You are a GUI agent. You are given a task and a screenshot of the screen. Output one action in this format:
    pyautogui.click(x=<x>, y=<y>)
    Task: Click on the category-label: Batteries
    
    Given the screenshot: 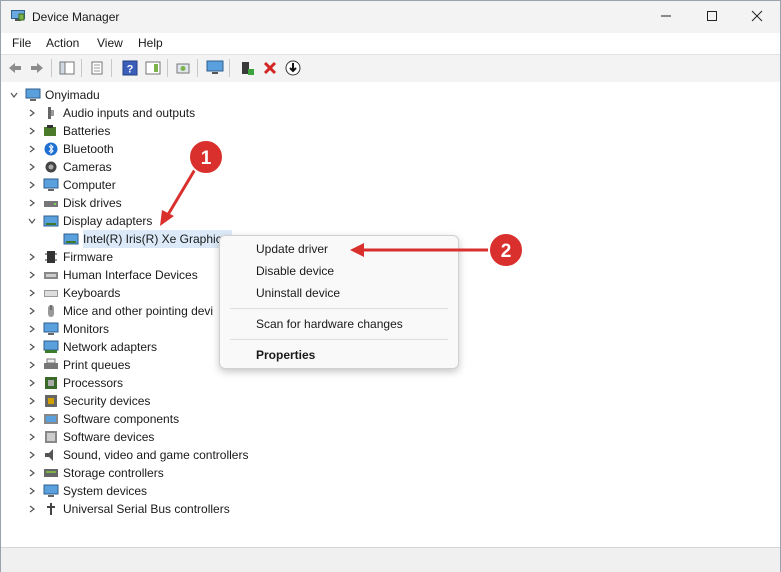 What is the action you would take?
    pyautogui.click(x=87, y=131)
    